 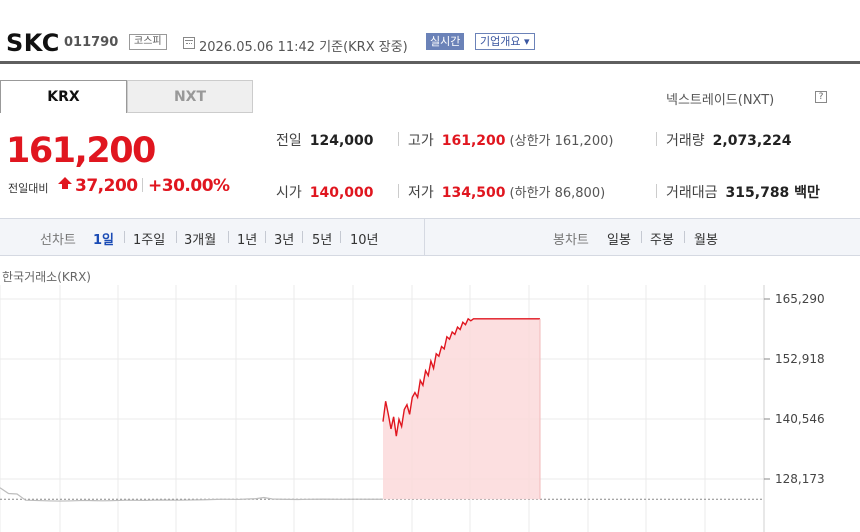 I want to click on y-tick-label: 140,546, so click(x=800, y=419).